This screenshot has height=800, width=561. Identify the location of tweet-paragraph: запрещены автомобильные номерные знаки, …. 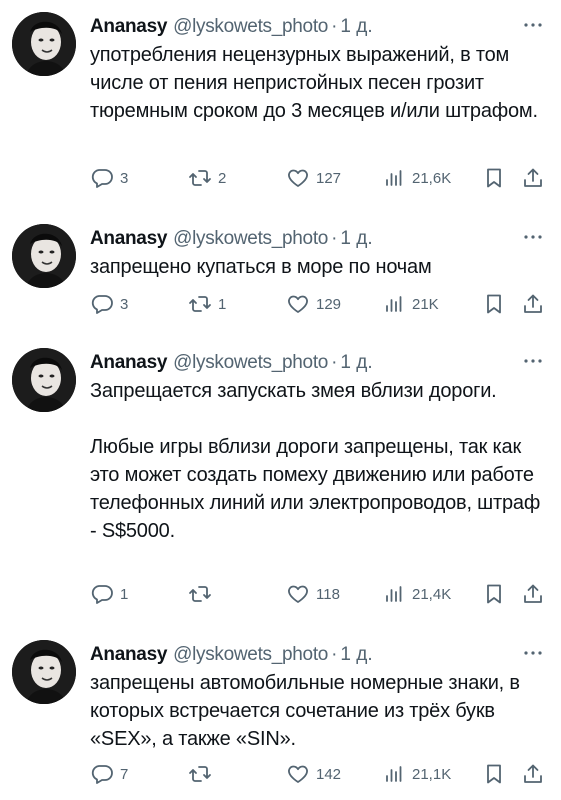
(305, 711).